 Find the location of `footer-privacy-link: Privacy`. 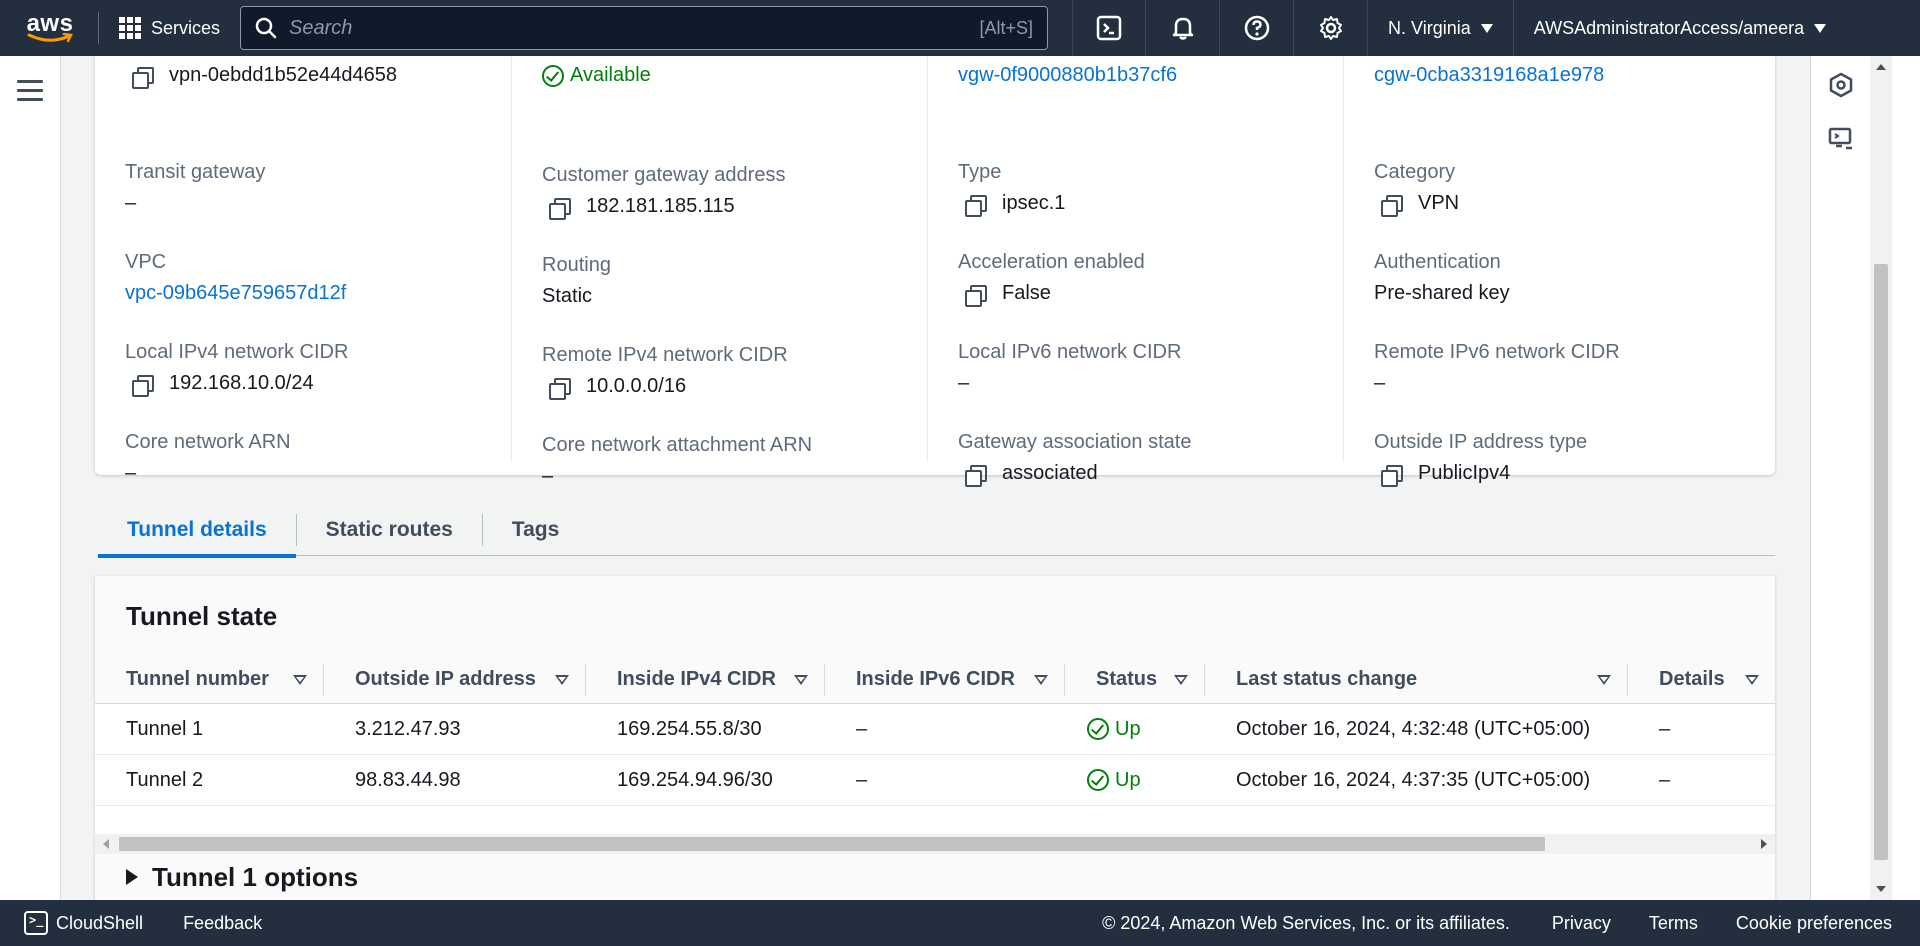

footer-privacy-link: Privacy is located at coordinates (1581, 923).